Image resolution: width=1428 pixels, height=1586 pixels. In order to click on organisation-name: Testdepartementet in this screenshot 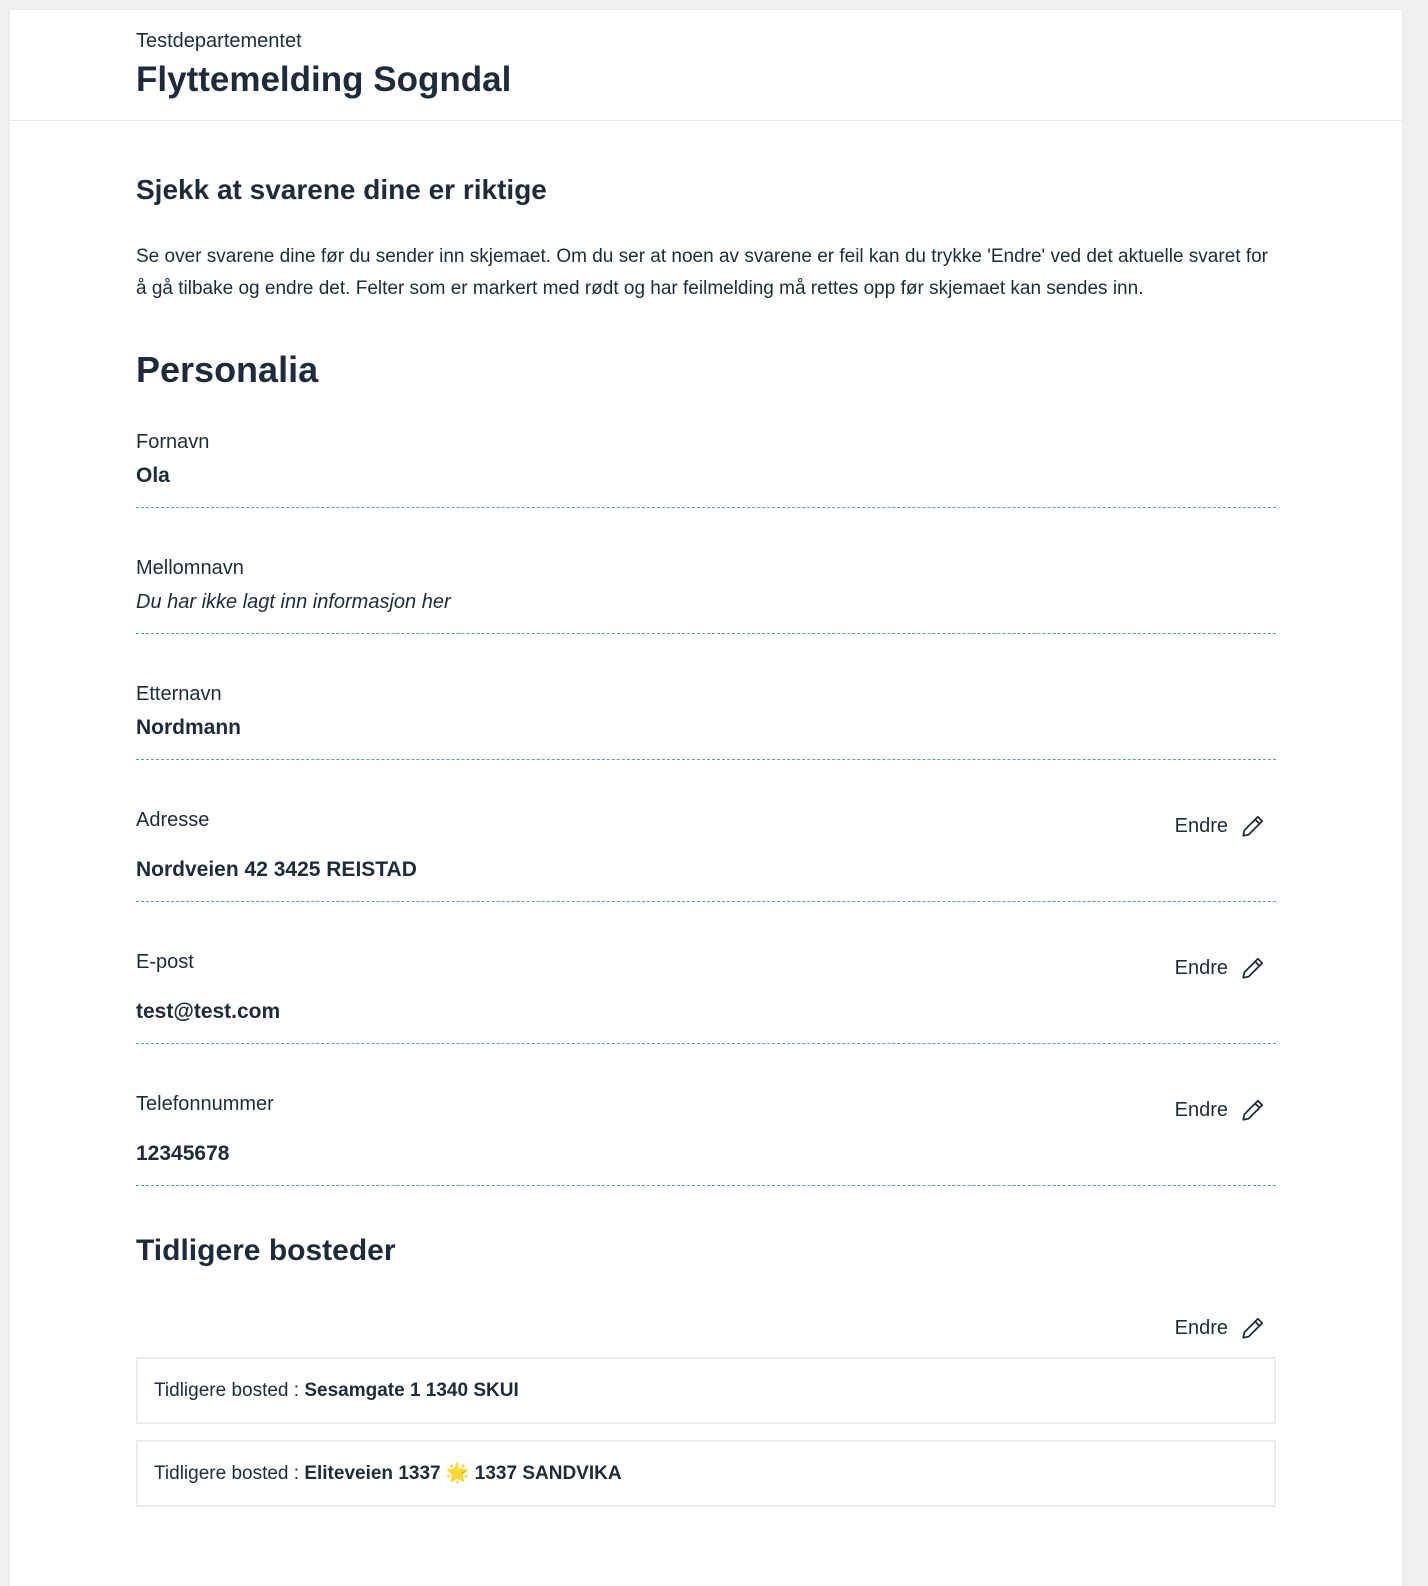, I will do `click(219, 41)`.